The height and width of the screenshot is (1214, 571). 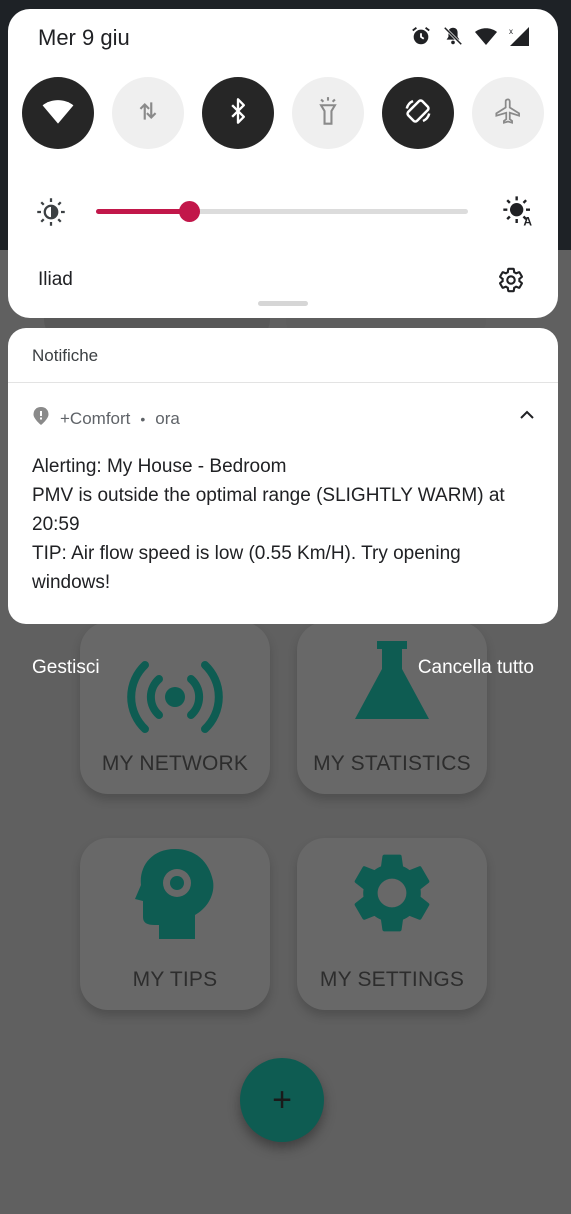 I want to click on manage-button: Gestisci, so click(x=66, y=668).